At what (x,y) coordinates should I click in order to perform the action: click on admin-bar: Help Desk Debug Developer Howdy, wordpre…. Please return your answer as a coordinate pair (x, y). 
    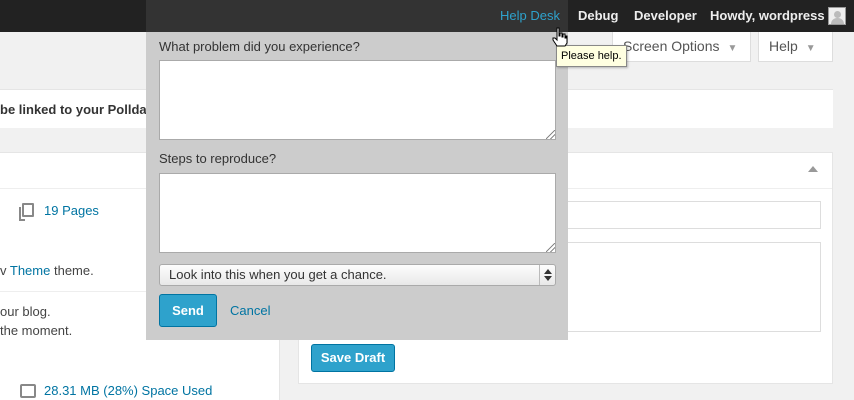
    Looking at the image, I should click on (427, 16).